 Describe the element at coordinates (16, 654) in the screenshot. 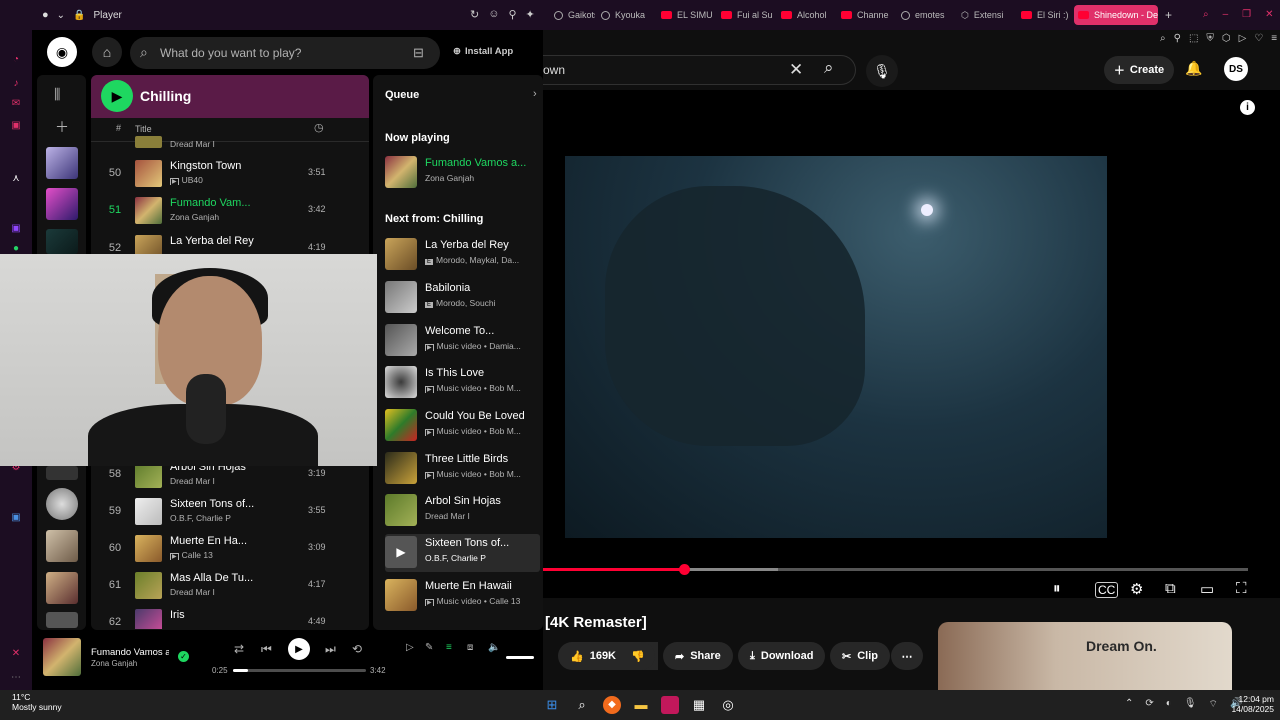

I see `sidebar-gx-icon: ✕` at that location.